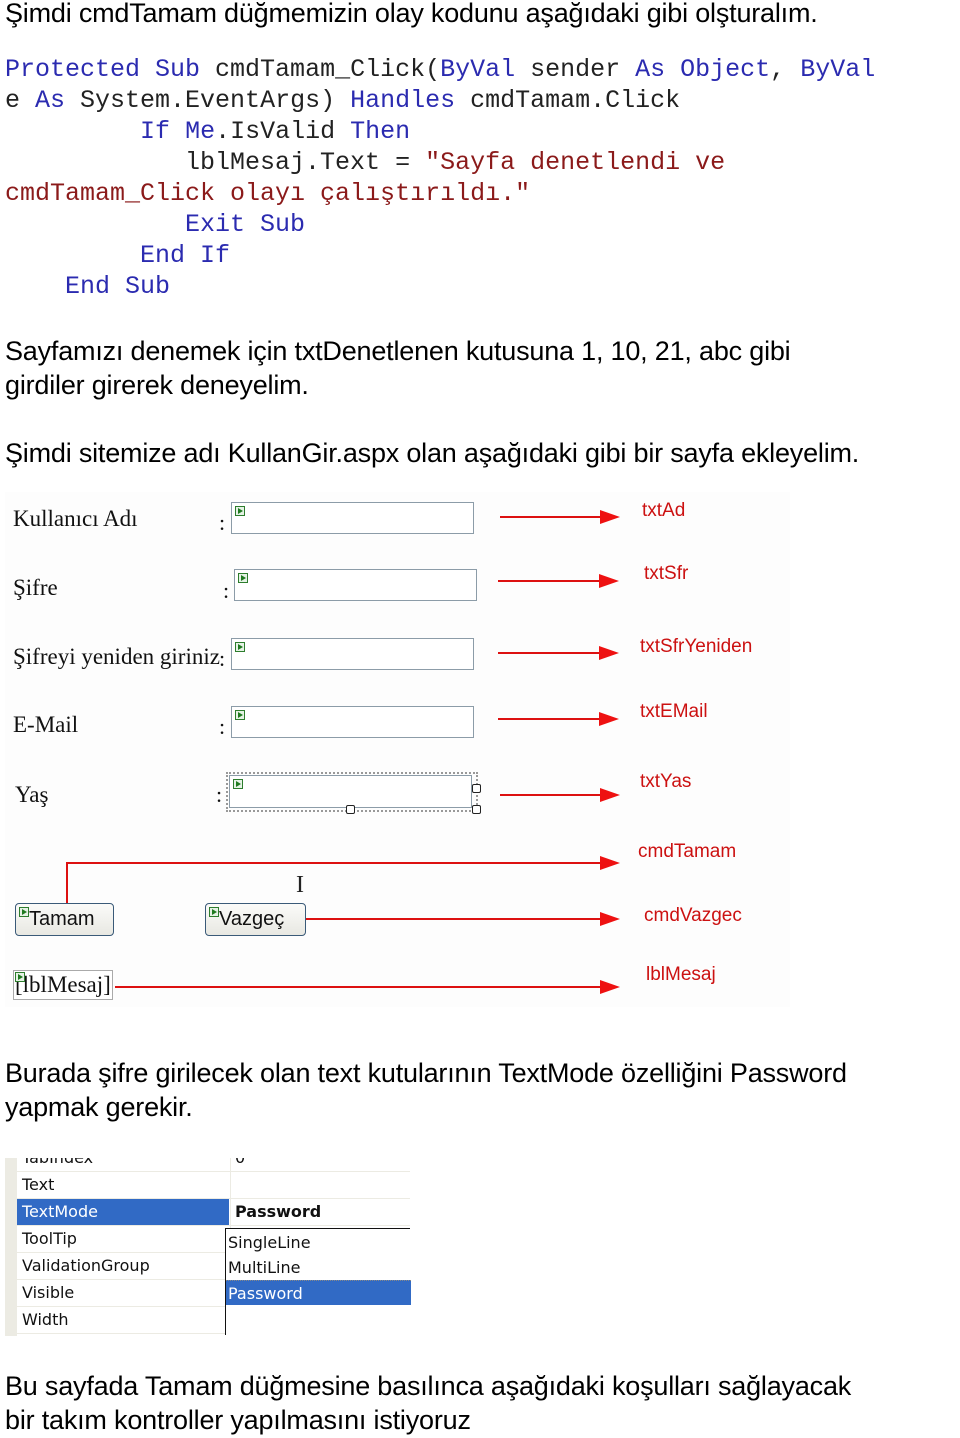  I want to click on arrow-txtad, so click(560, 517).